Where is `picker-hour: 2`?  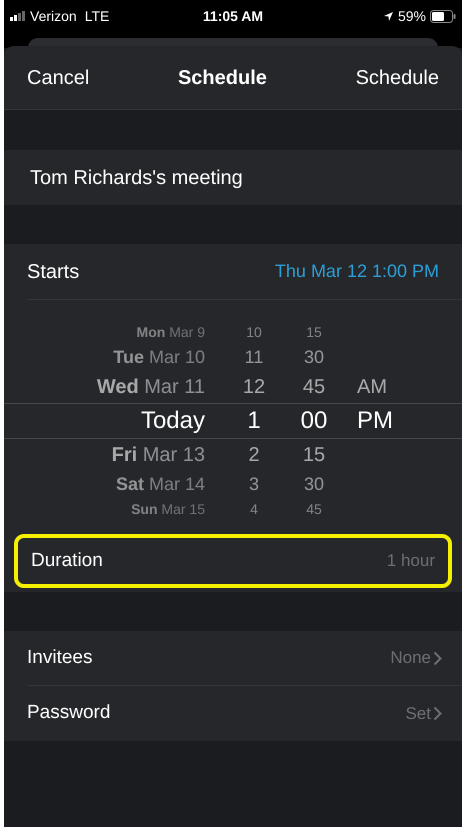
picker-hour: 2 is located at coordinates (254, 455).